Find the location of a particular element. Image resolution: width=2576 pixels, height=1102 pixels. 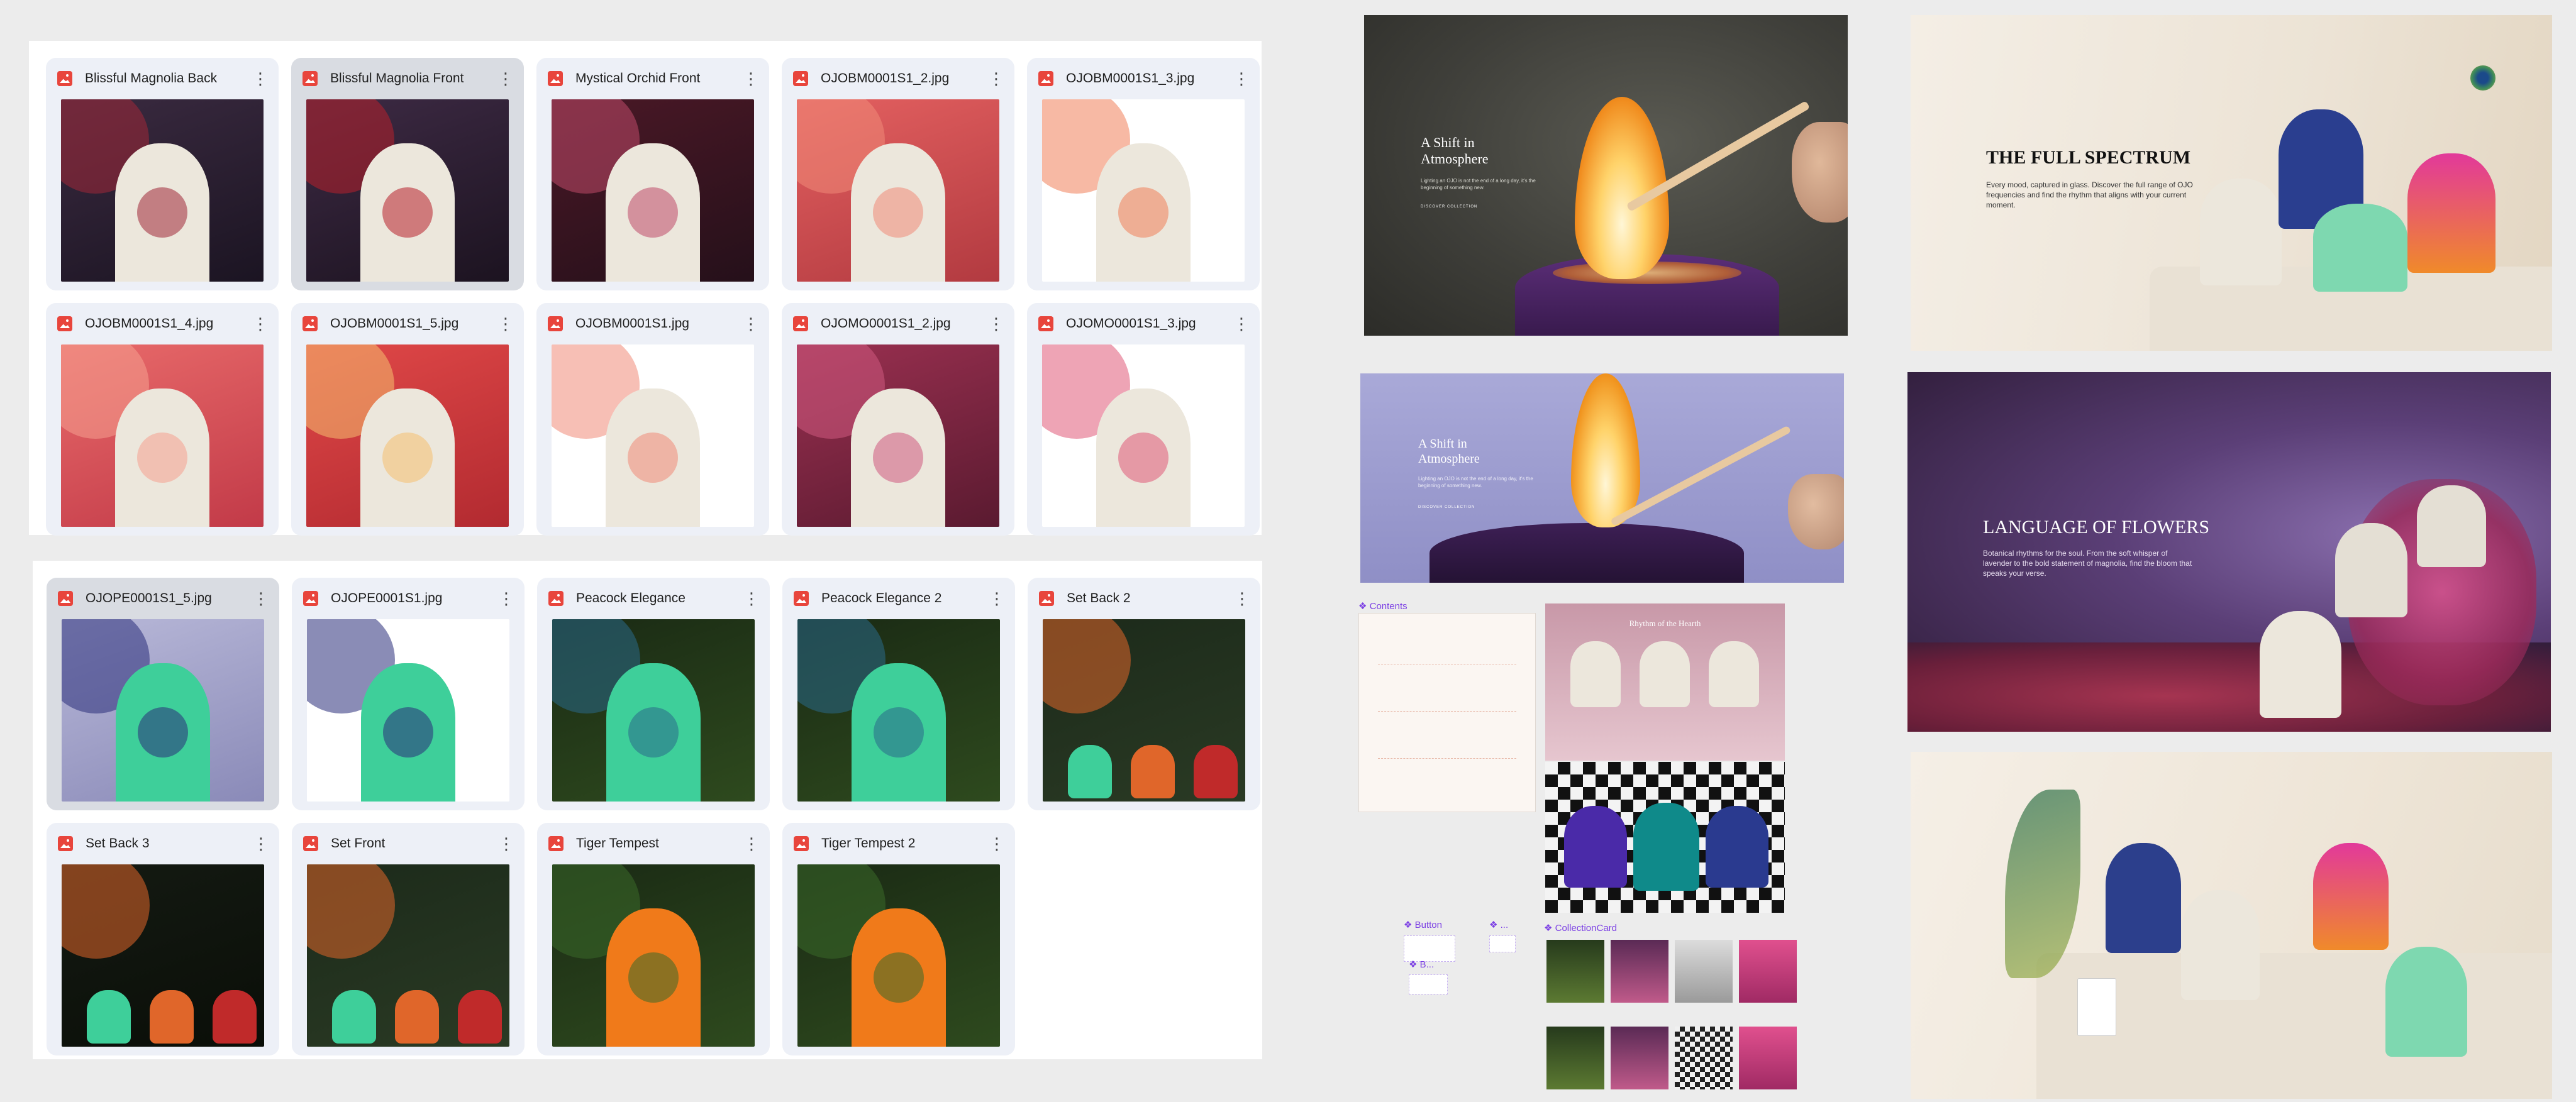

file-card-header: Mystical Orchid Front ⋮ is located at coordinates (652, 78).